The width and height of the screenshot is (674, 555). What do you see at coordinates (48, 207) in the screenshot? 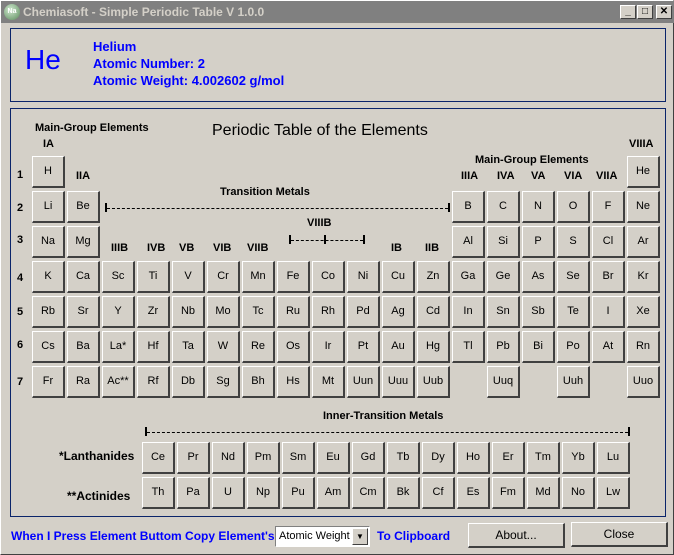
I see `element-button: Li` at bounding box center [48, 207].